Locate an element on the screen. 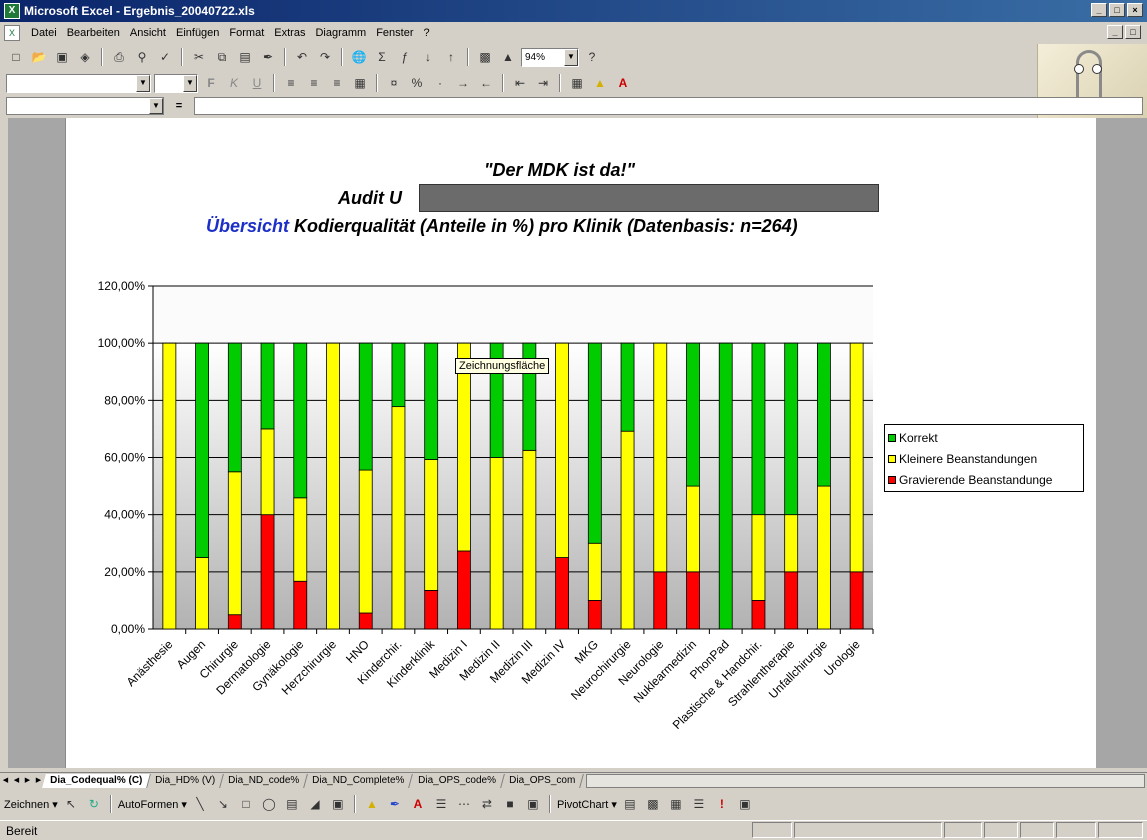 The image size is (1147, 840). legend-item-korrekt: Korrekt is located at coordinates (984, 437).